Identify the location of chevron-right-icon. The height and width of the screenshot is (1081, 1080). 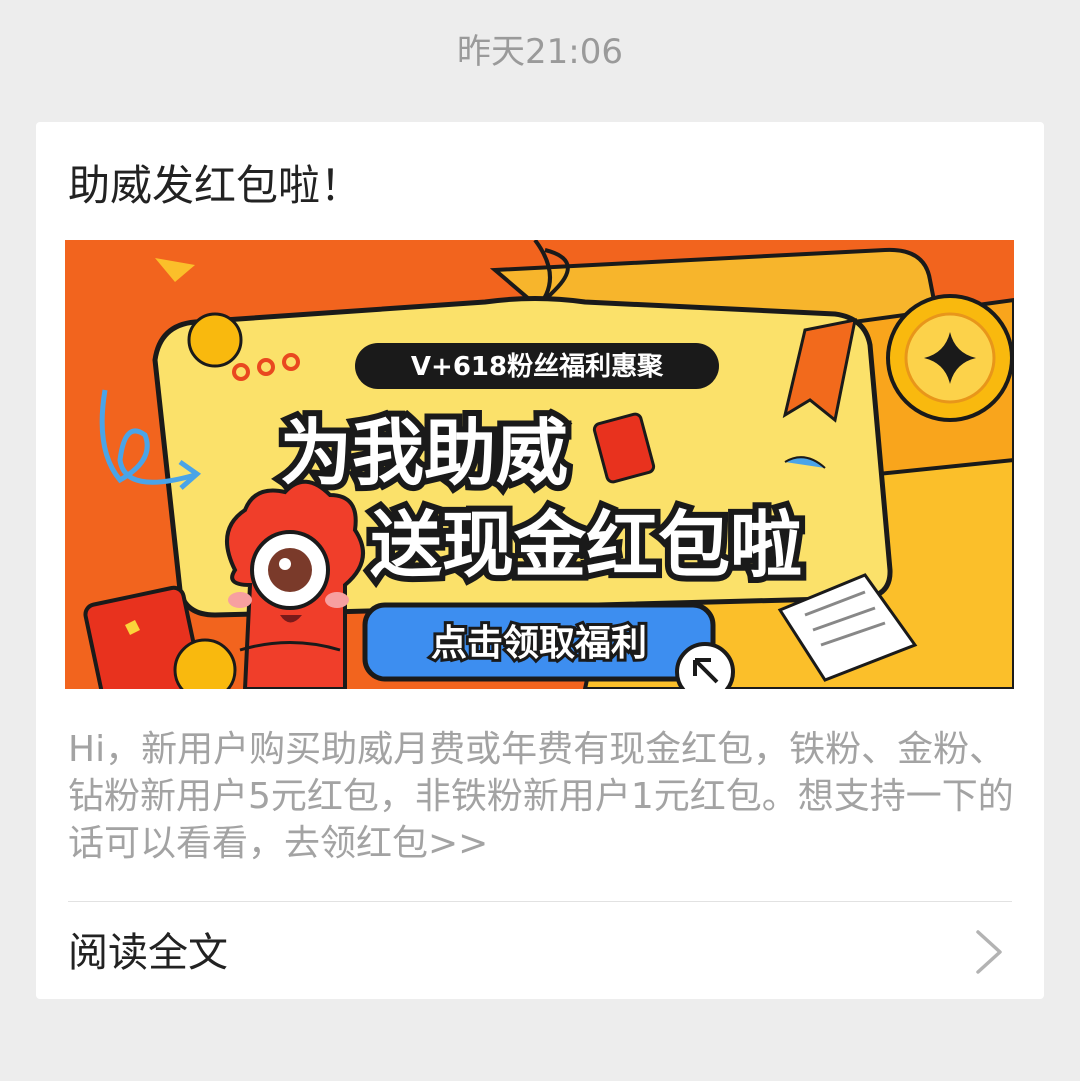
(989, 952).